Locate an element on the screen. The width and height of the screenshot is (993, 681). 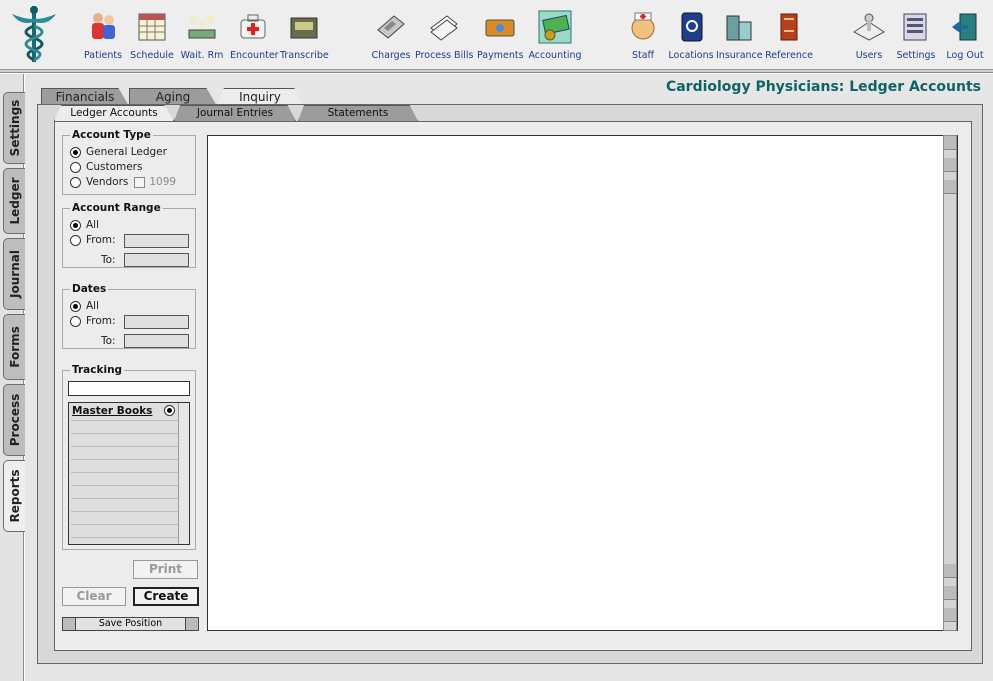
patients-icon is located at coordinates (103, 26).